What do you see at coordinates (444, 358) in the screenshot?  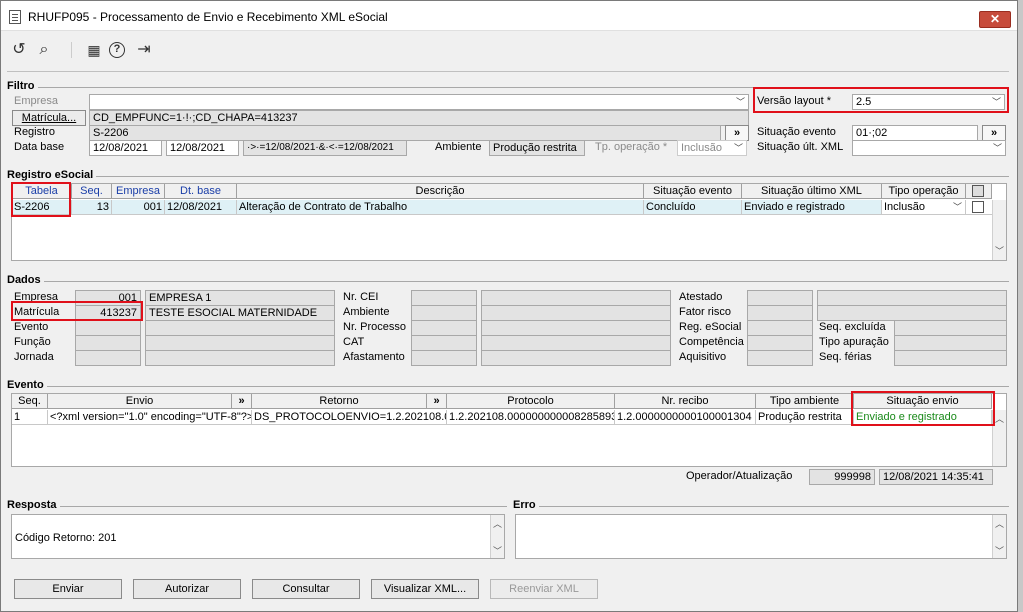 I see `afastamento-field` at bounding box center [444, 358].